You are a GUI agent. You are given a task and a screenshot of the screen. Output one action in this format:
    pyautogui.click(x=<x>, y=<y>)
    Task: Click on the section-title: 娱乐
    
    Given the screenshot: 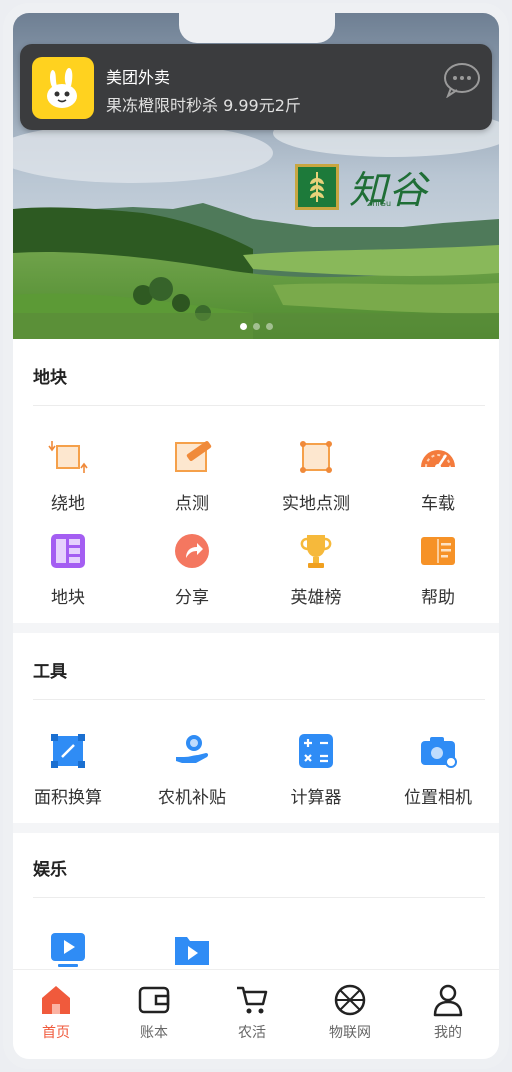 What is the action you would take?
    pyautogui.click(x=50, y=870)
    